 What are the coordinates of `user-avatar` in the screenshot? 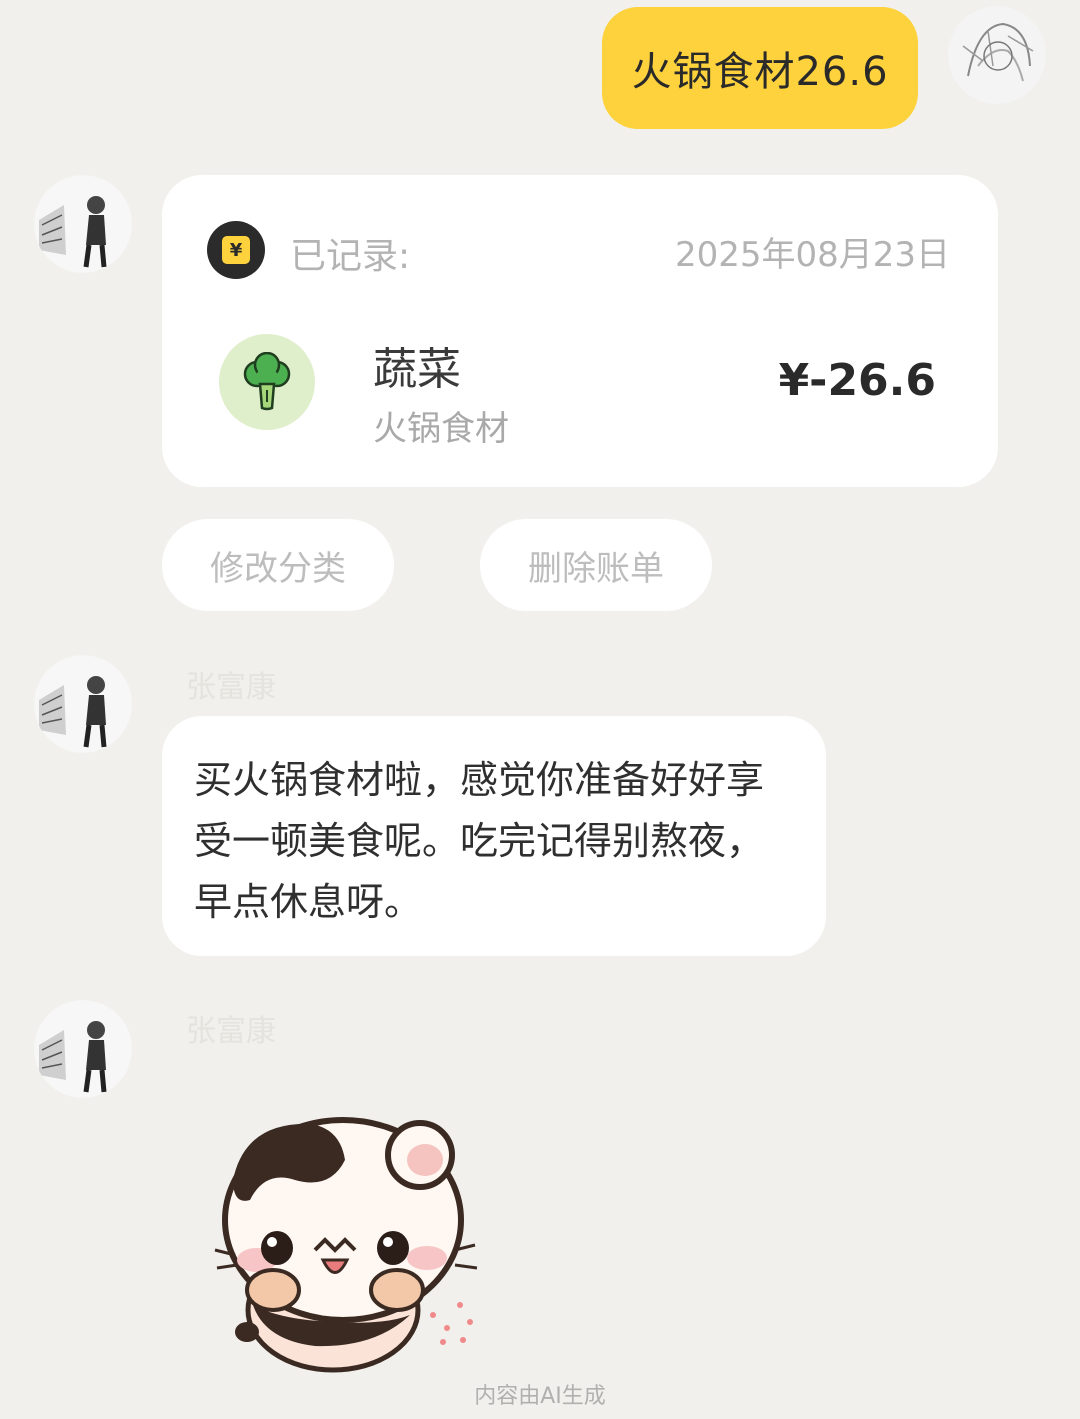 It's located at (997, 55).